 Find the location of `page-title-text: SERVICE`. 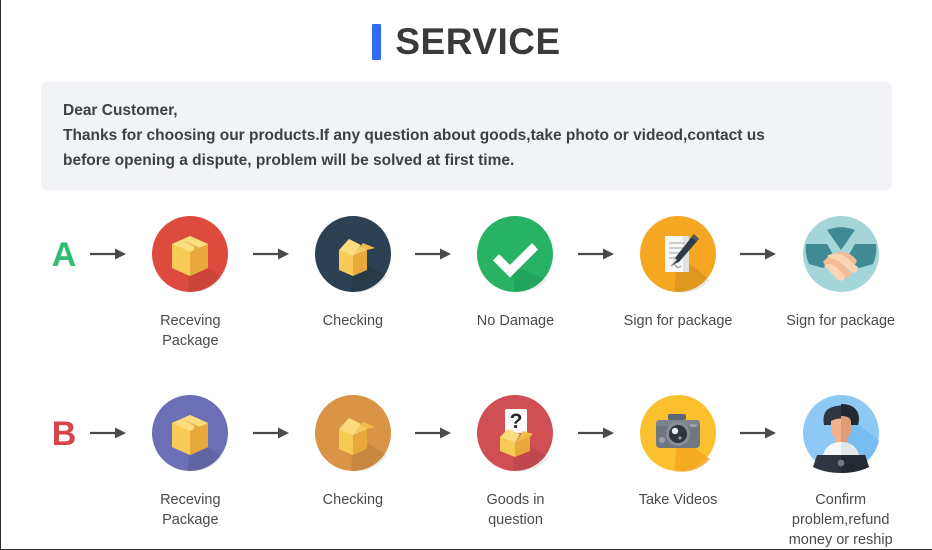

page-title-text: SERVICE is located at coordinates (478, 41).